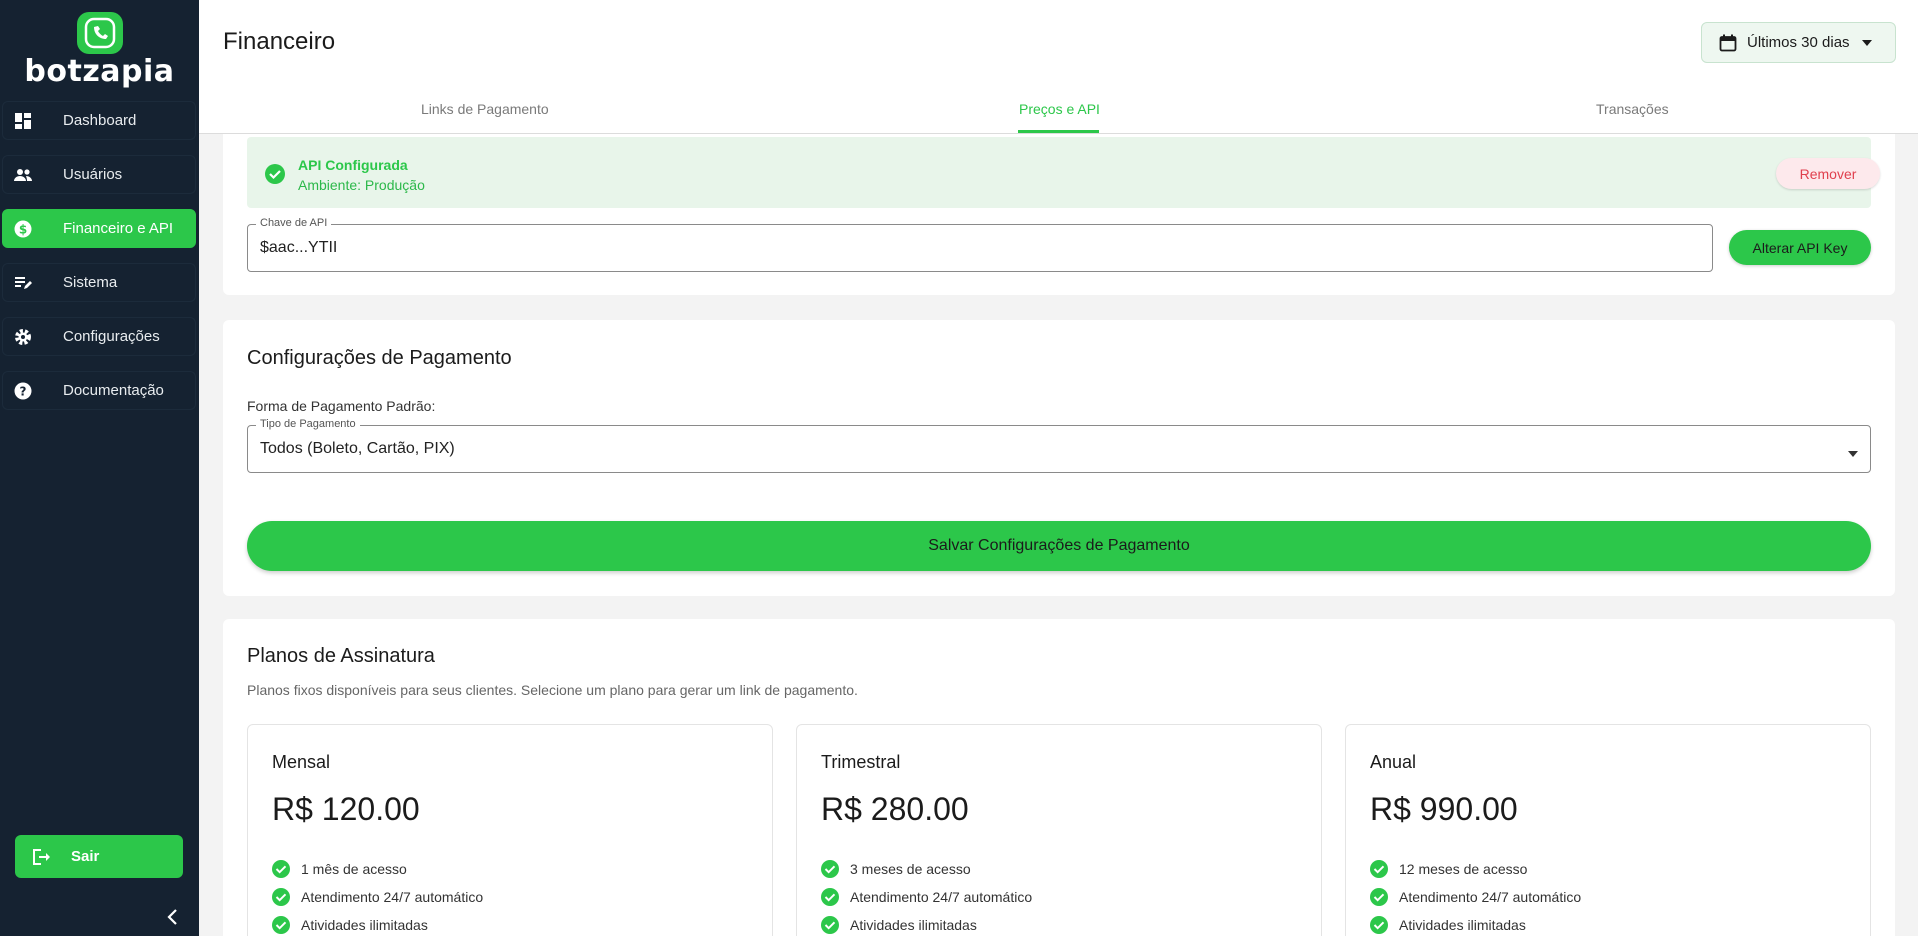  Describe the element at coordinates (23, 121) in the screenshot. I see `dashboard-icon` at that location.